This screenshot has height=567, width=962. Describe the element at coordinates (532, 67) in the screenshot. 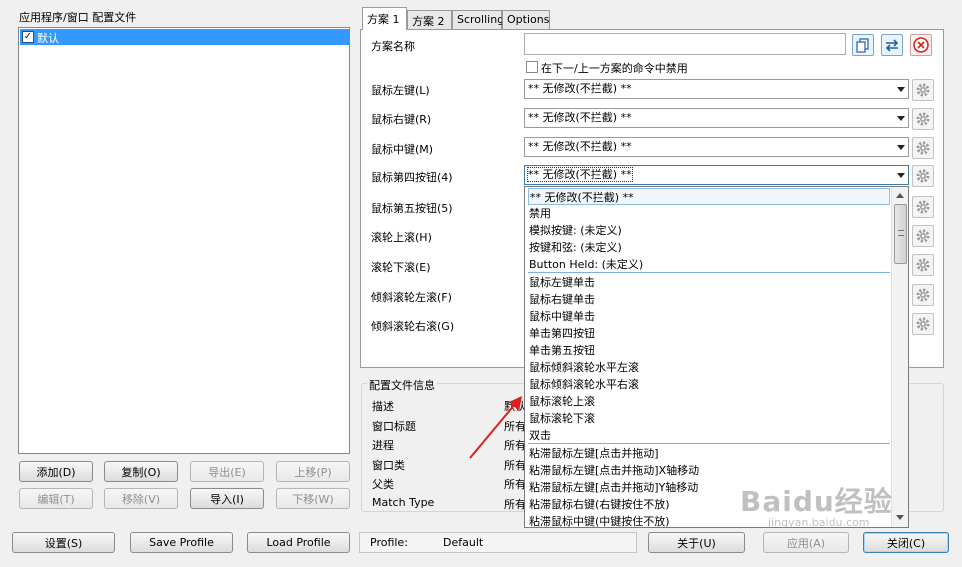

I see `disable-in-cycle-checkbox` at that location.